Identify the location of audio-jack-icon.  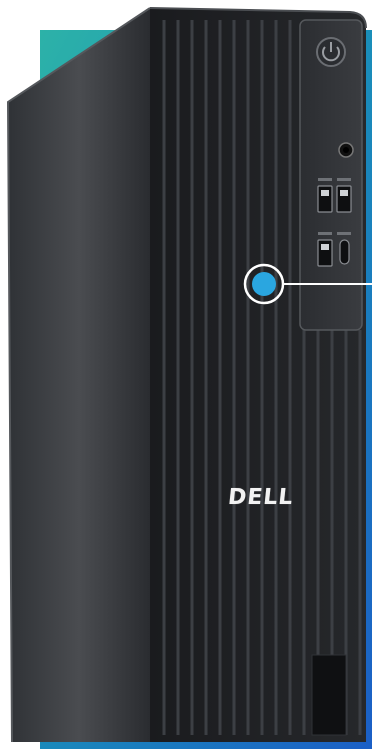
(346, 150).